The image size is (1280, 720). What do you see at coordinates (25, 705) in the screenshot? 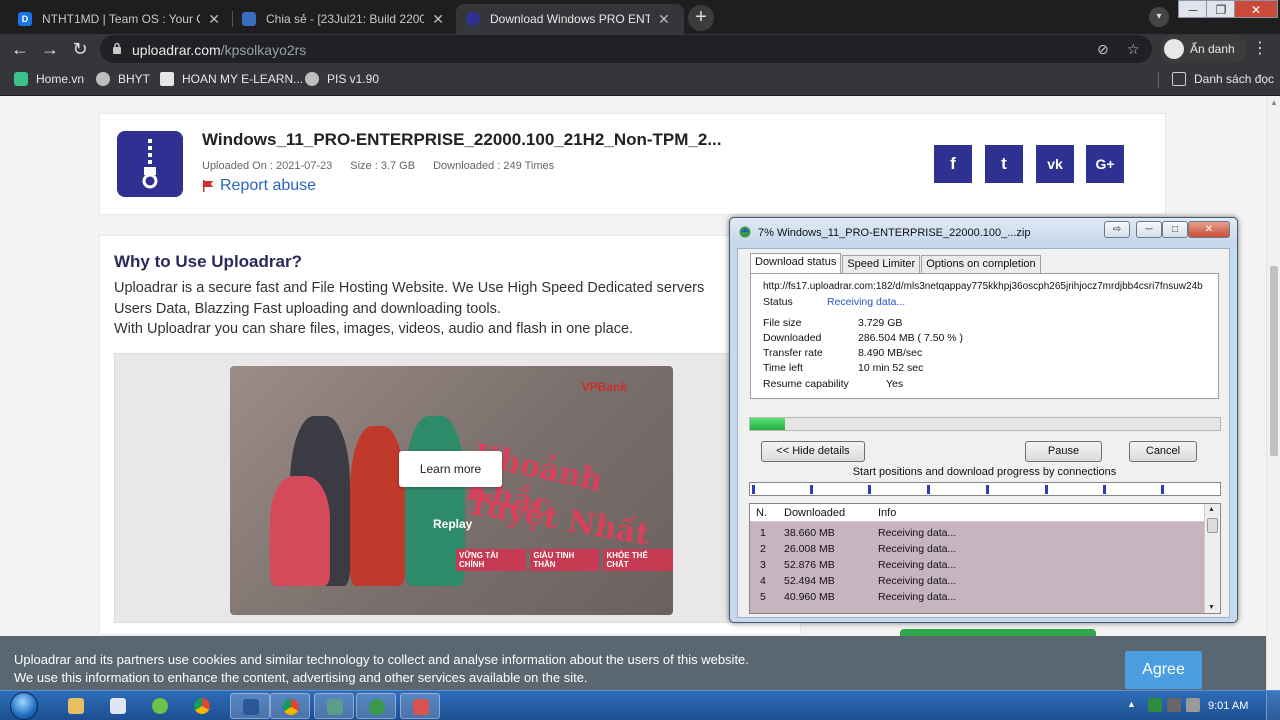
I see `start-button` at bounding box center [25, 705].